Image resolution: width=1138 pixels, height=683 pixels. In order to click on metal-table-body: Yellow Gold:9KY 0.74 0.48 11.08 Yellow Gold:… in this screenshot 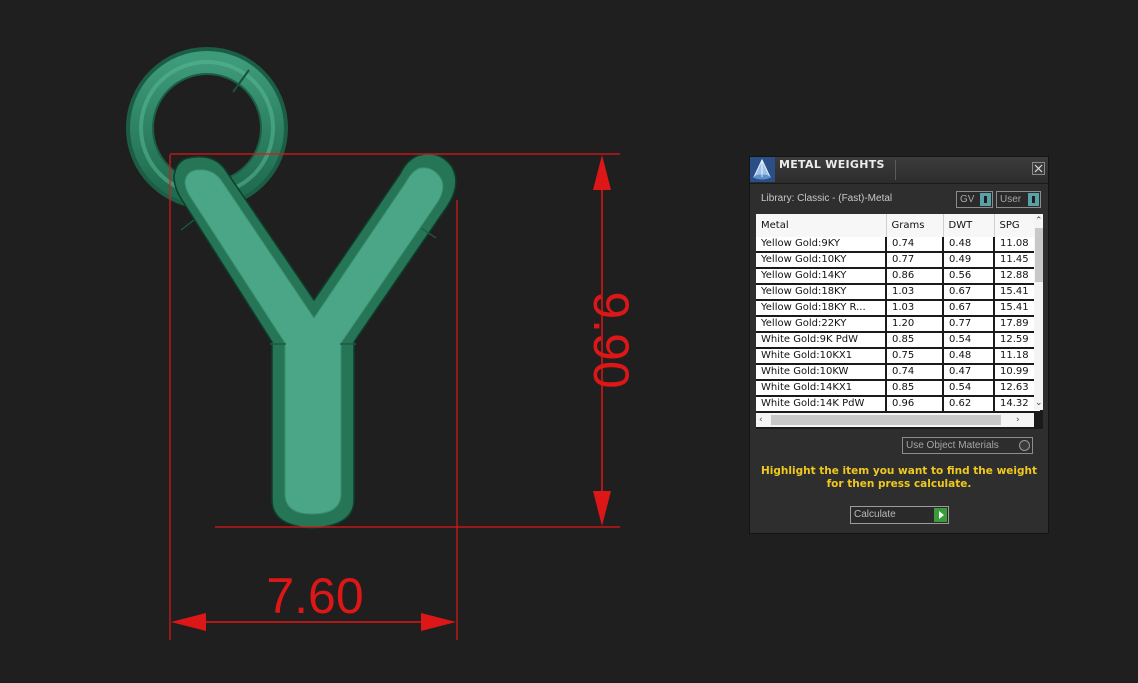, I will do `click(899, 325)`.